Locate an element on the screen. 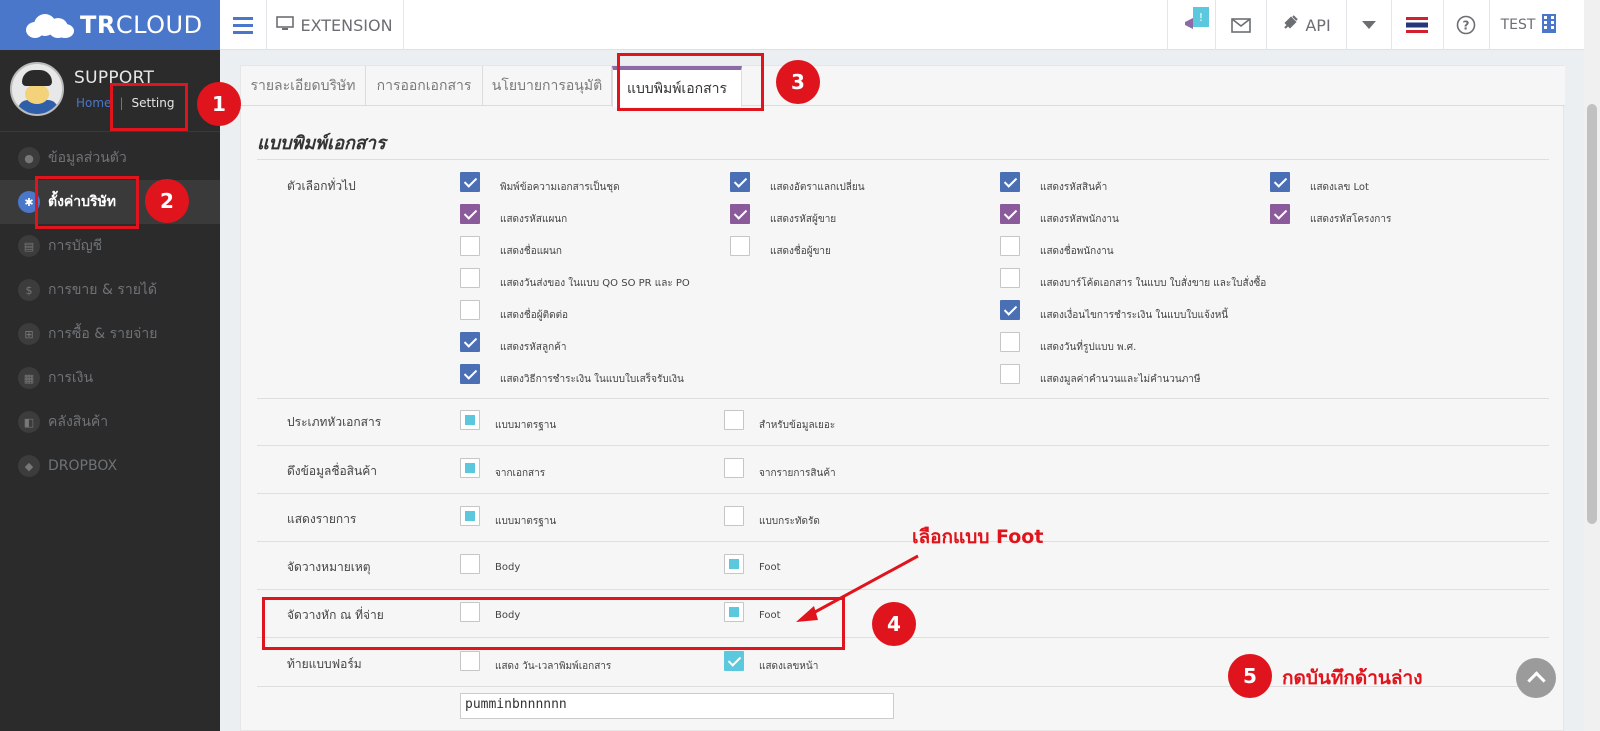 This screenshot has width=1600, height=731. mail-icon is located at coordinates (1240, 25).